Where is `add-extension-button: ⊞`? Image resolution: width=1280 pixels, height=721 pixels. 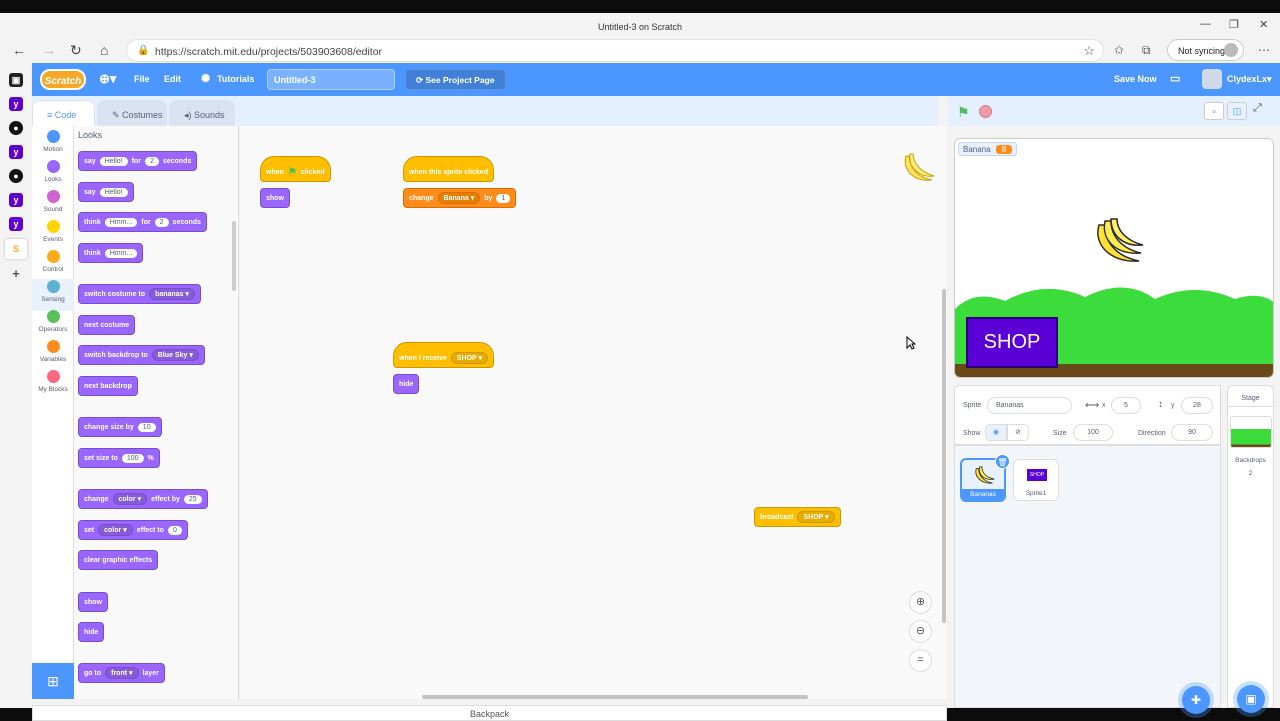
add-extension-button: ⊞ is located at coordinates (53, 681).